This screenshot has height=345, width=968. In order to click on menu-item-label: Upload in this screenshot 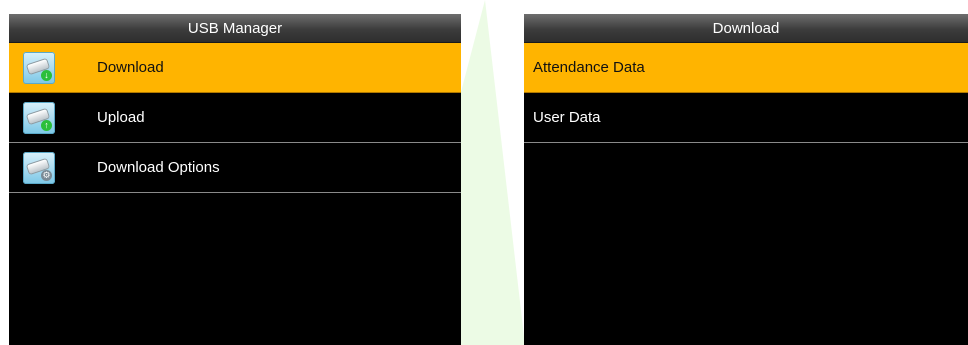, I will do `click(121, 117)`.